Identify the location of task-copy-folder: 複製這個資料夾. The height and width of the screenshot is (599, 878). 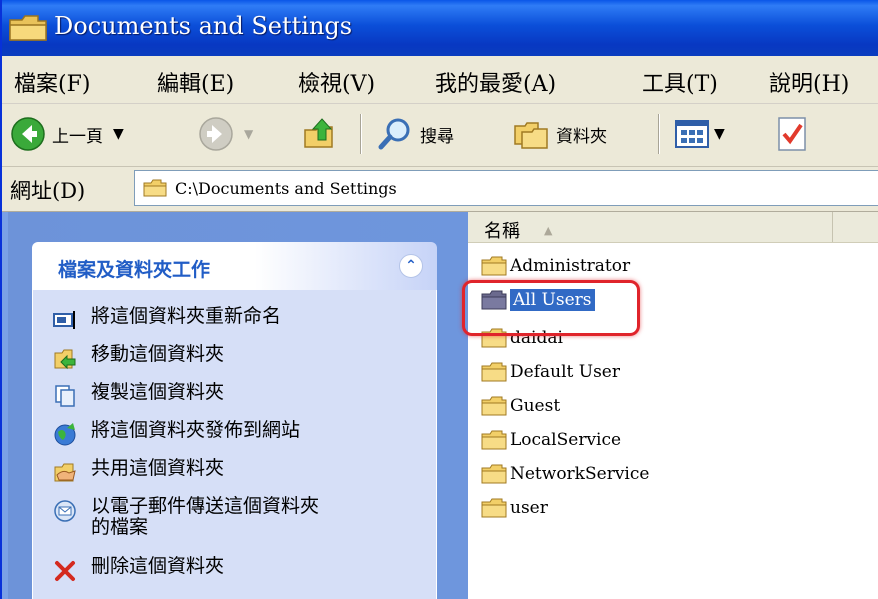
(138, 395).